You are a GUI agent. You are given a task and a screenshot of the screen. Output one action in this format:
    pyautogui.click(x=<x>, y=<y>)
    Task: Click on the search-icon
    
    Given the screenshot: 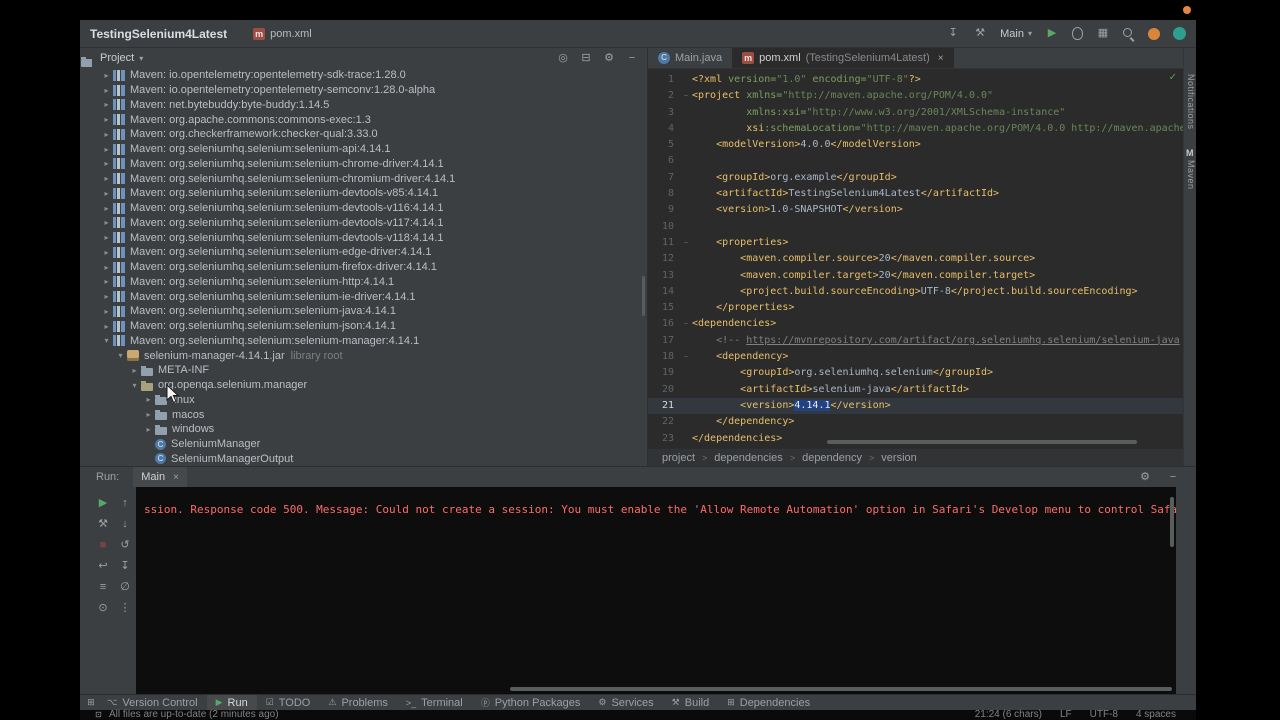 What is the action you would take?
    pyautogui.click(x=1129, y=33)
    